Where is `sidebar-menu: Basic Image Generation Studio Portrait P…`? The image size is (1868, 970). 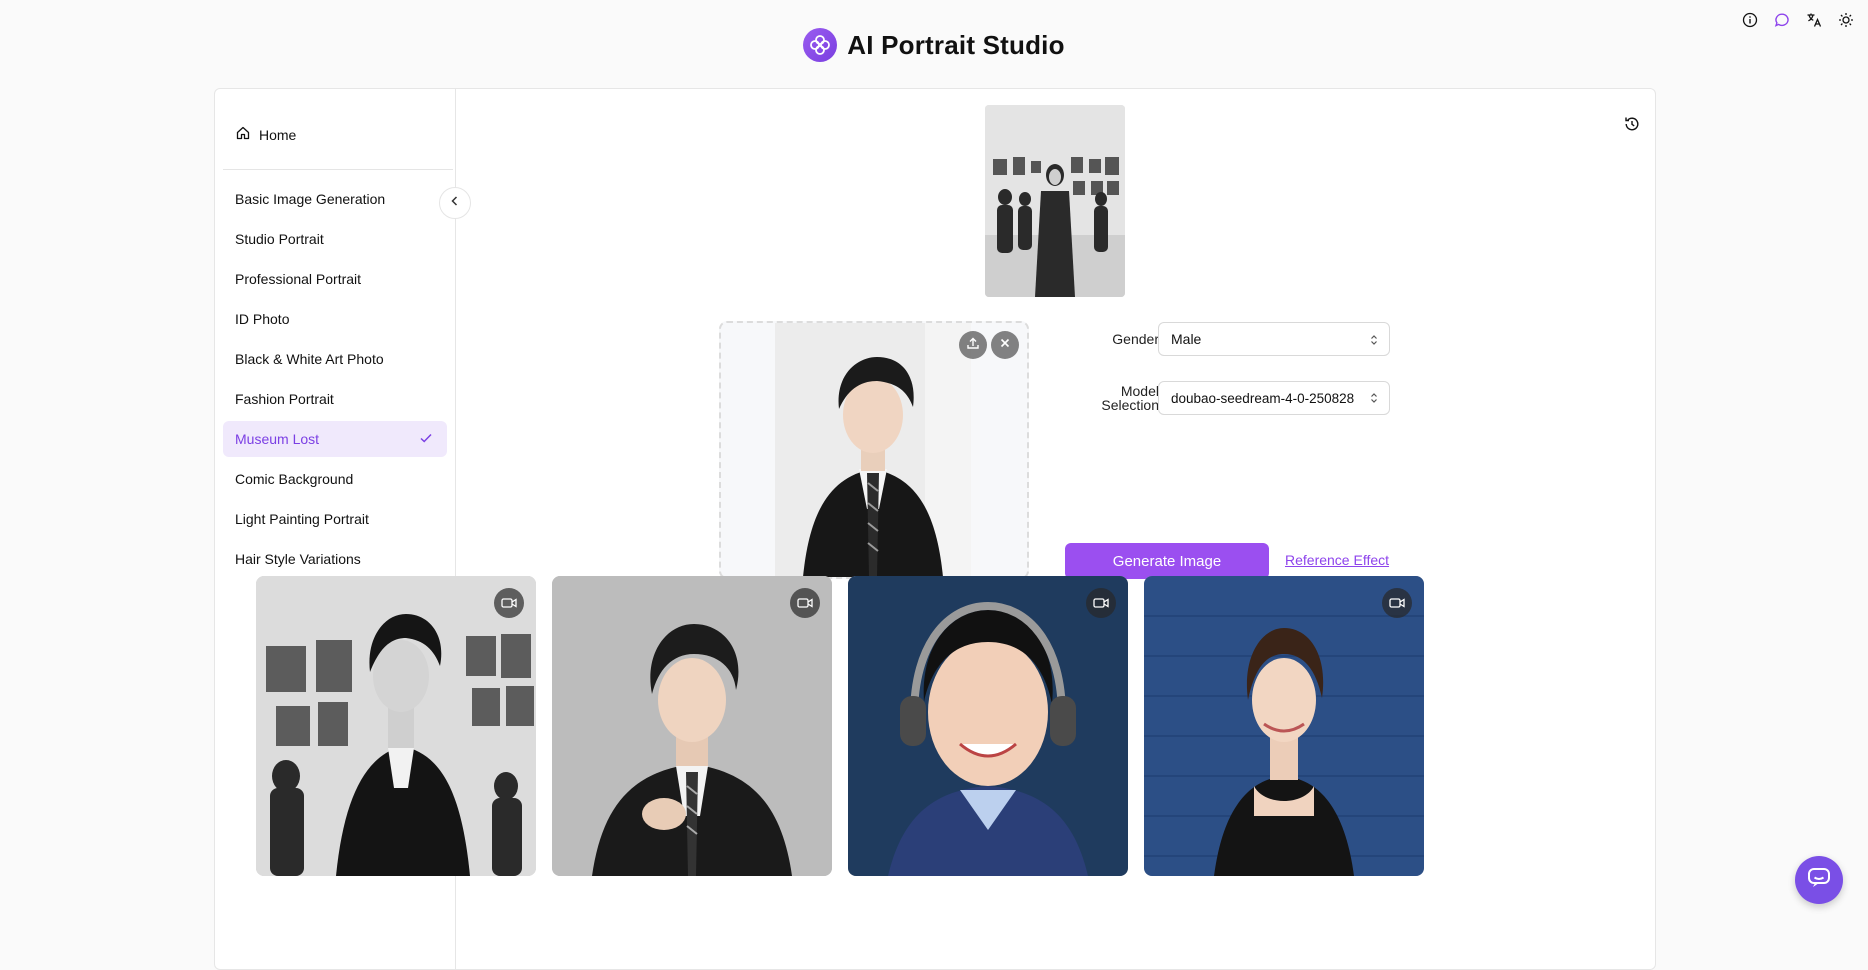 sidebar-menu: Basic Image Generation Studio Portrait P… is located at coordinates (335, 381).